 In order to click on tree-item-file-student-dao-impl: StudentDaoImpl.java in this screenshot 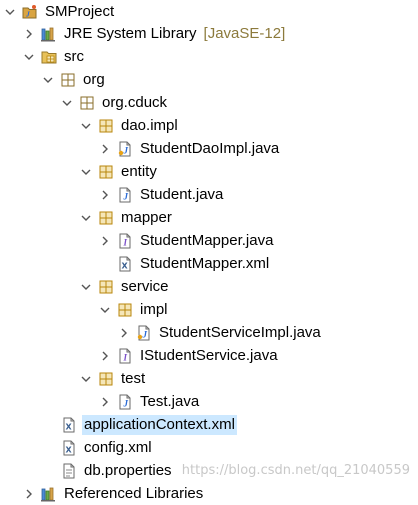, I will do `click(209, 148)`.